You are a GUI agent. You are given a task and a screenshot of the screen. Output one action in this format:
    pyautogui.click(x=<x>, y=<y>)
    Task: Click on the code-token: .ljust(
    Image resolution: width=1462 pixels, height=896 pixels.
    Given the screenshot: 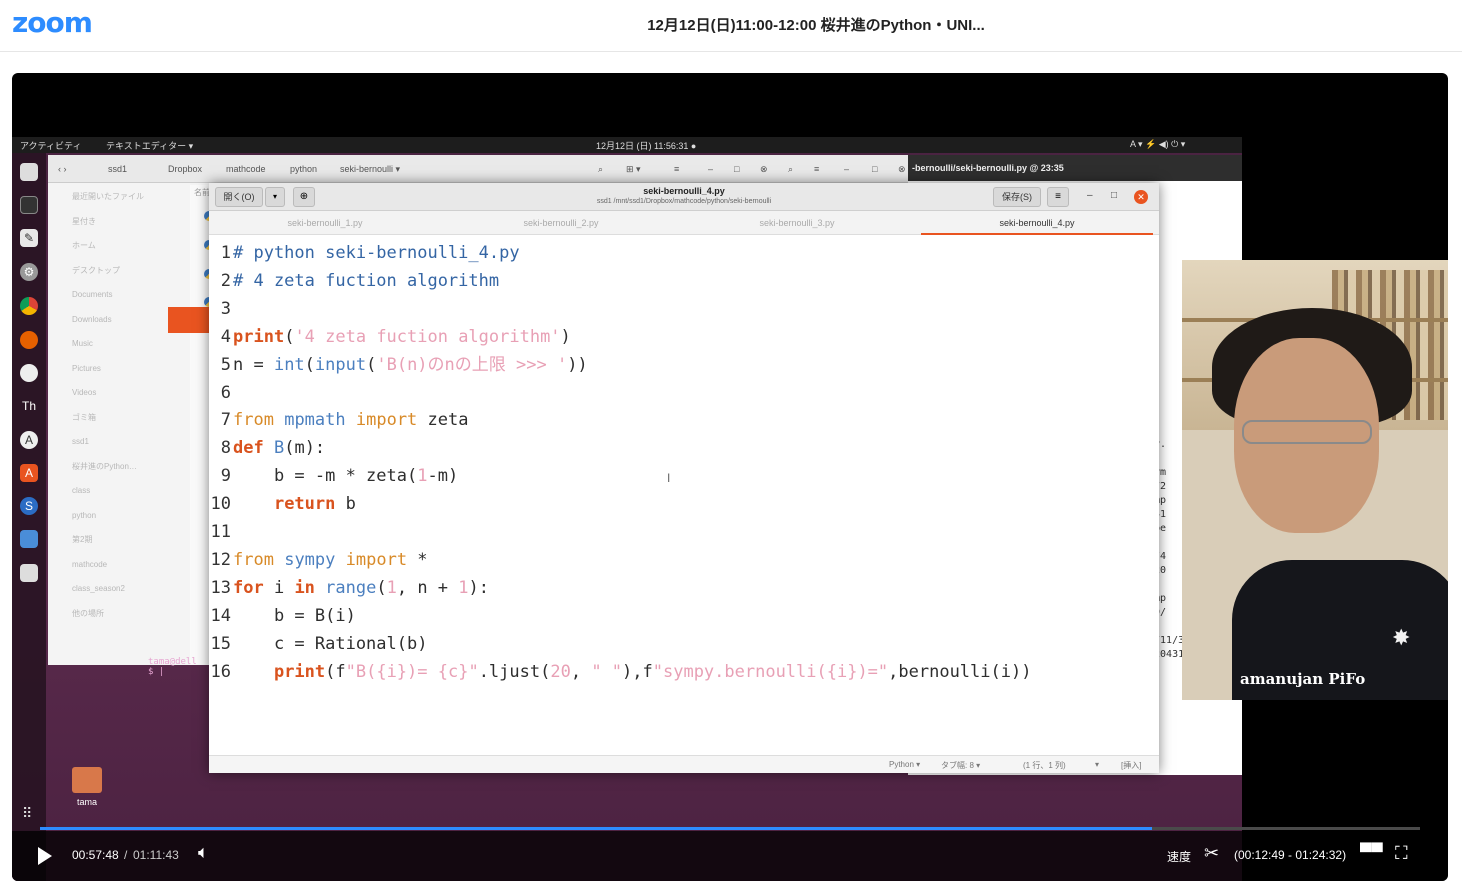 What is the action you would take?
    pyautogui.click(x=514, y=671)
    